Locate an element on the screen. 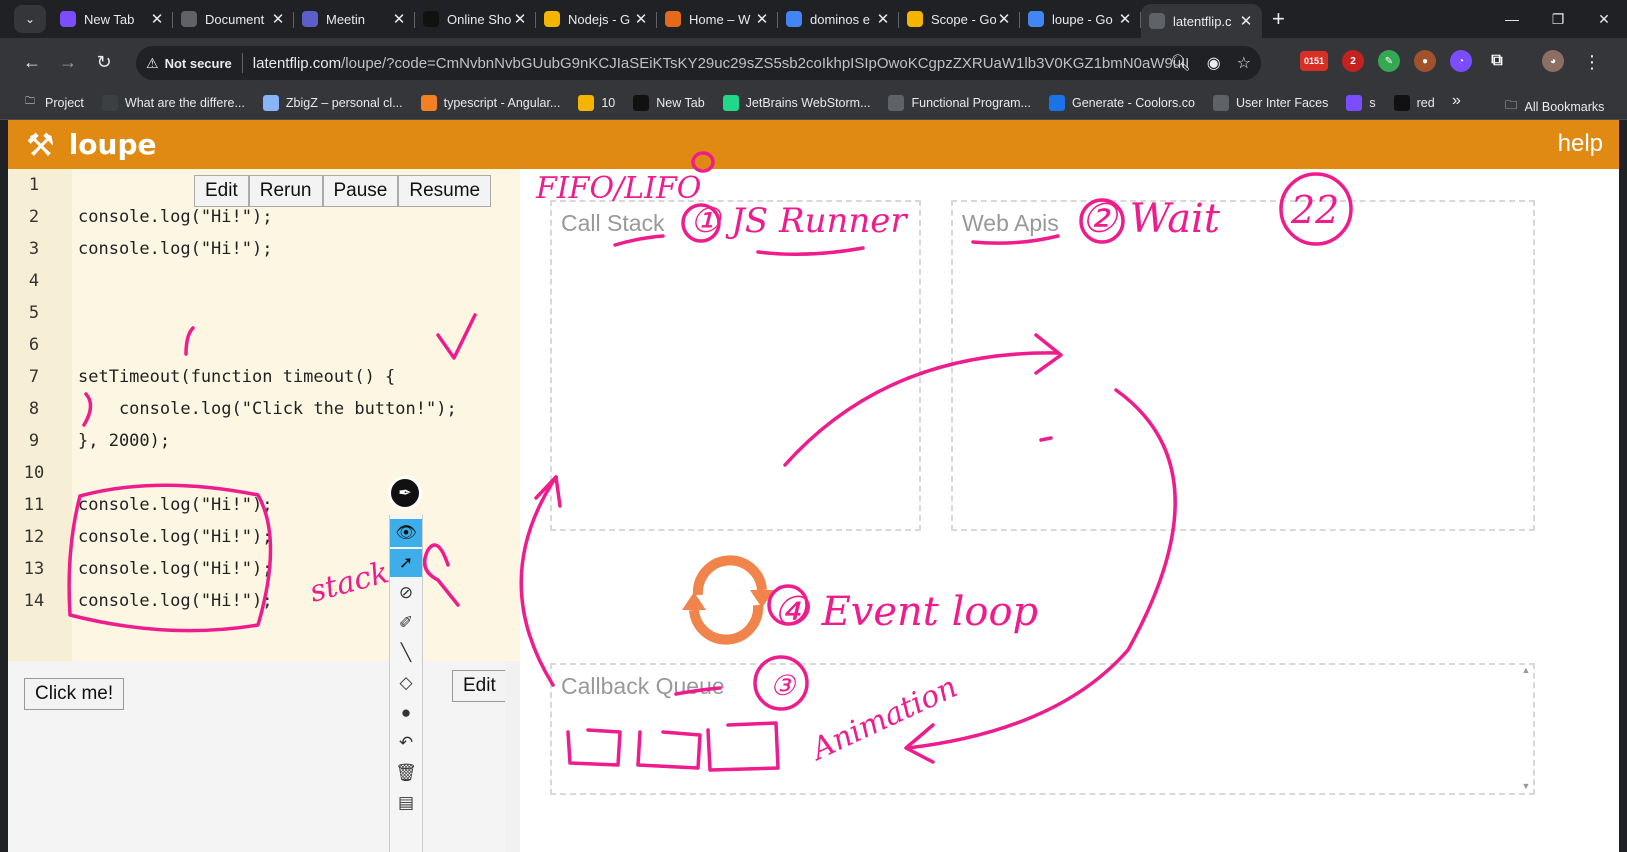 Image resolution: width=1627 pixels, height=852 pixels. bookmark-item: s is located at coordinates (1361, 102).